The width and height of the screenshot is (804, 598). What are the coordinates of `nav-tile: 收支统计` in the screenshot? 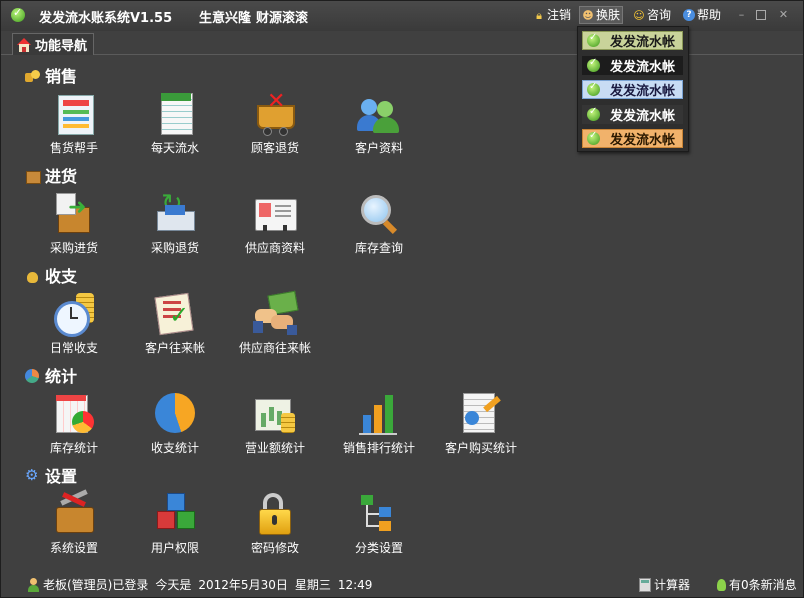 It's located at (175, 431).